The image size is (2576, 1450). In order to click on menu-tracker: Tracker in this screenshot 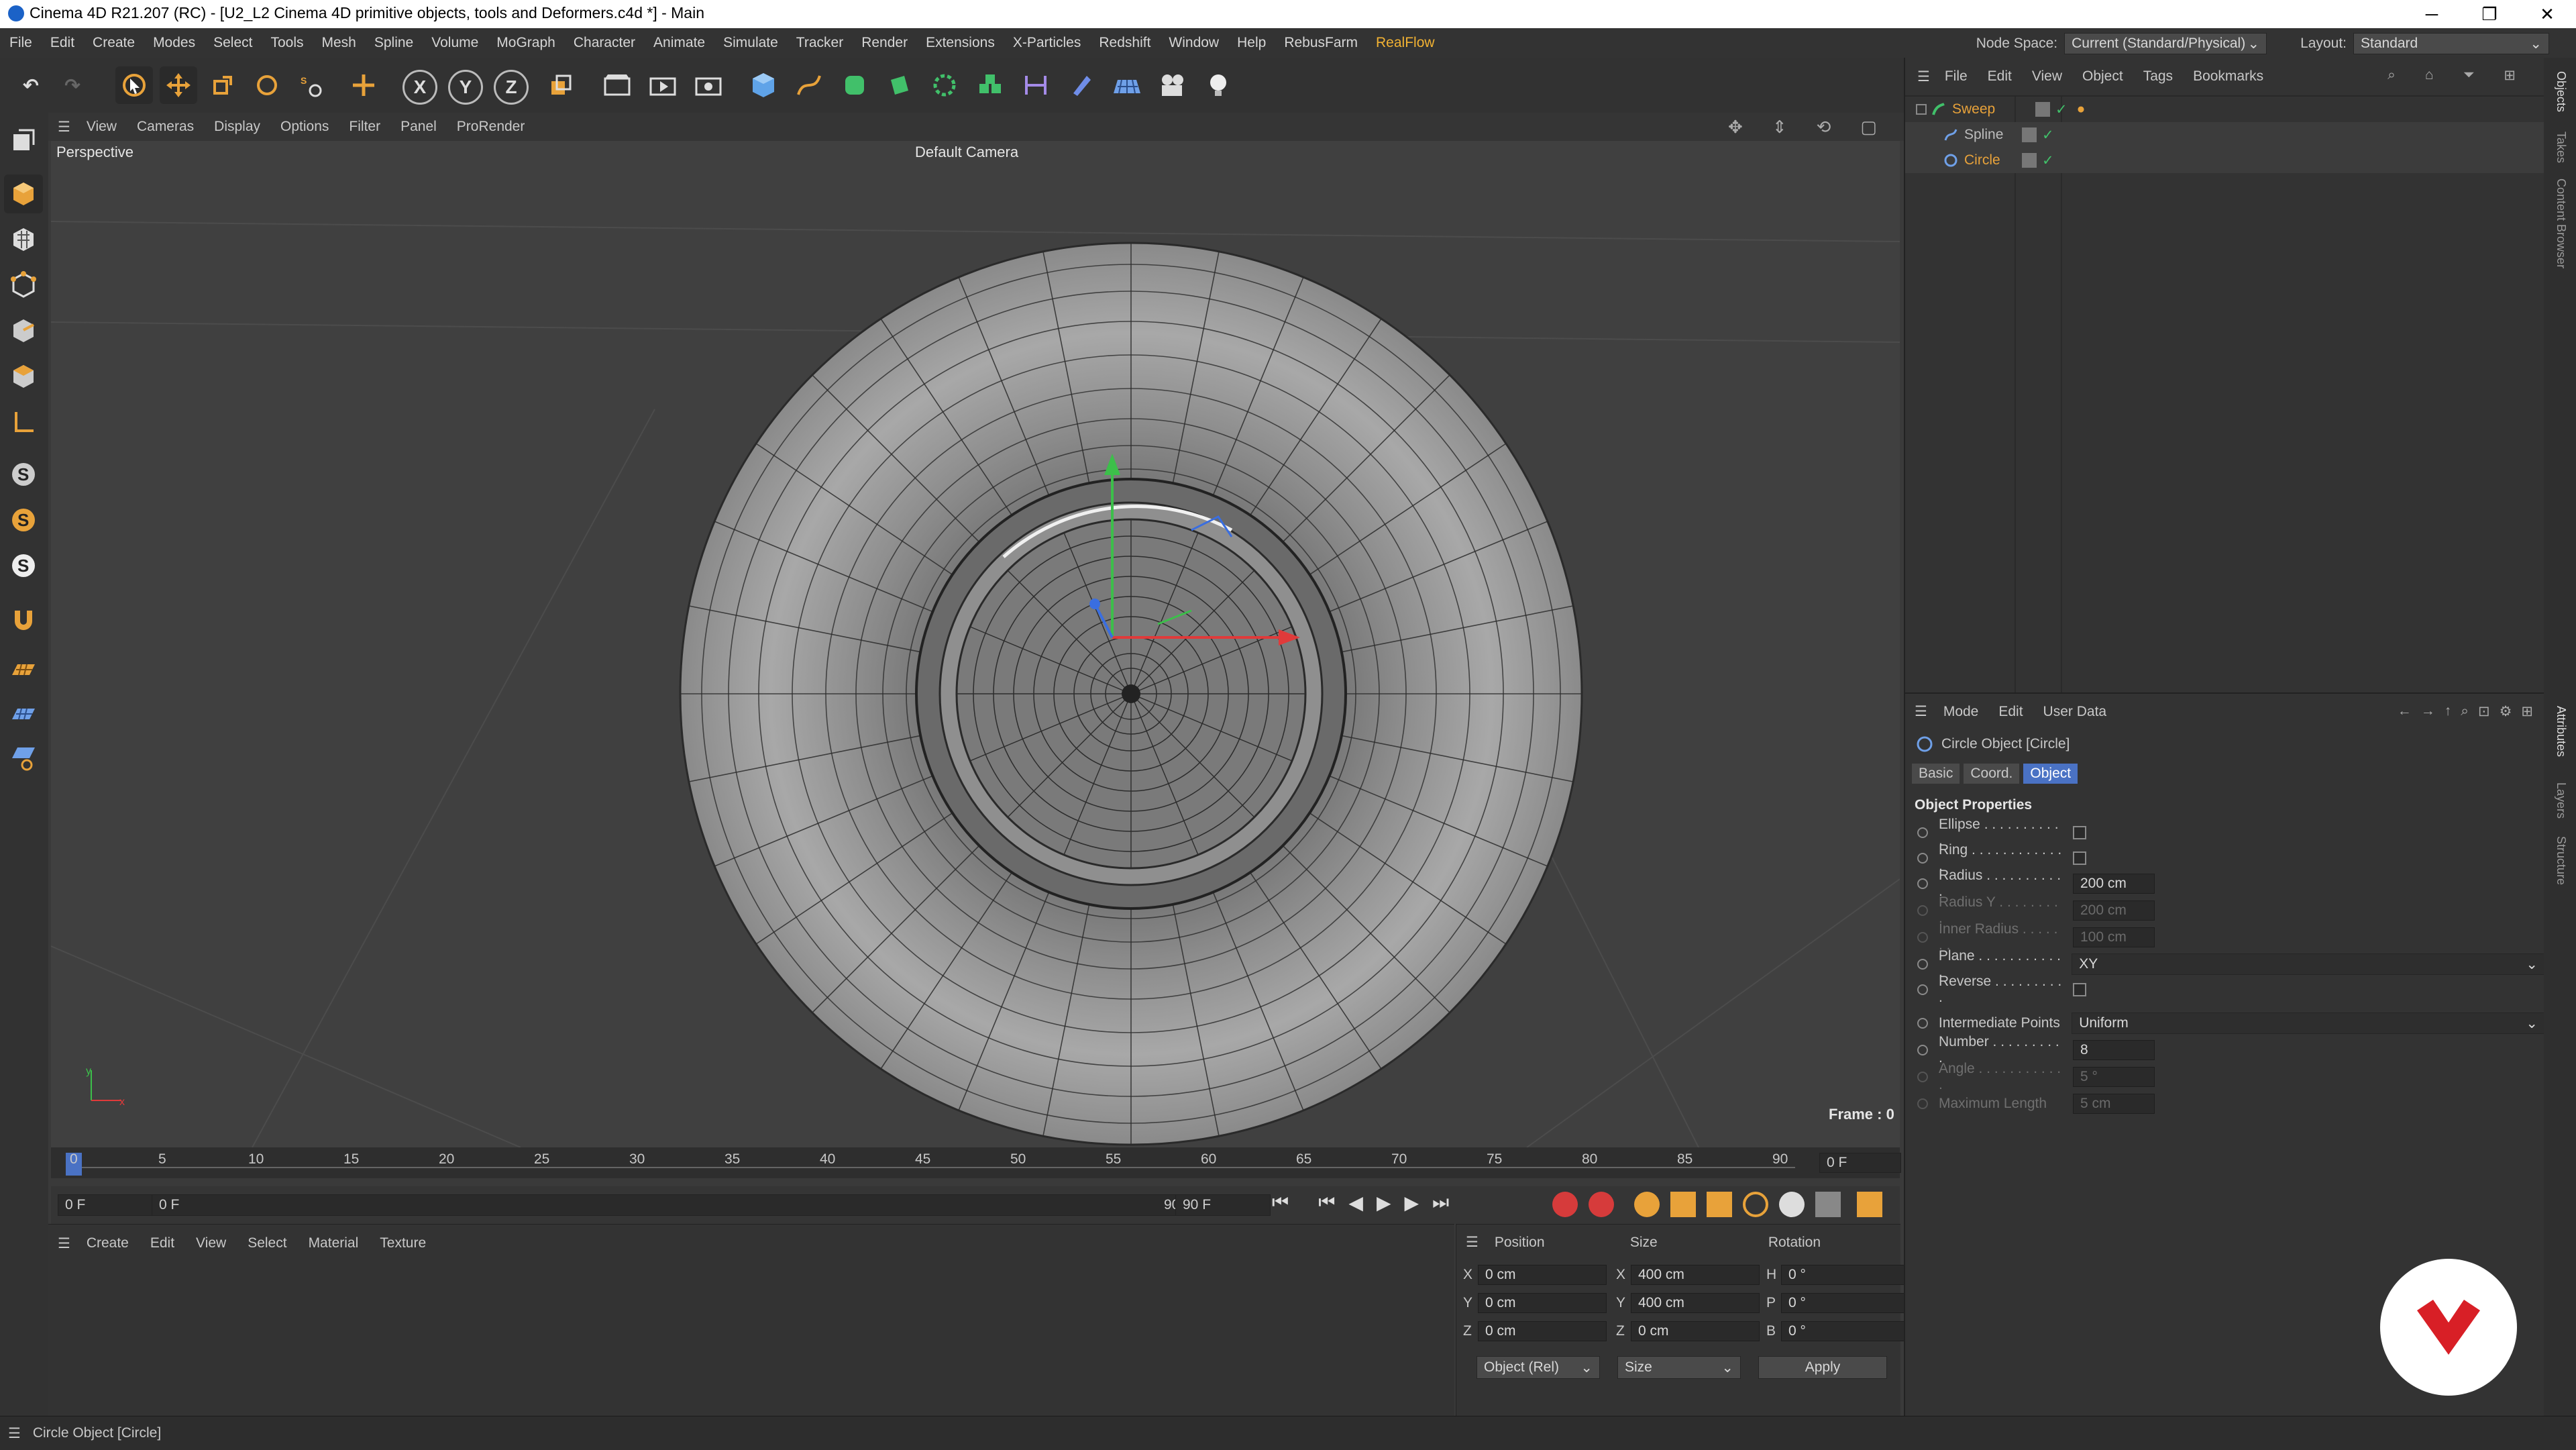, I will do `click(819, 43)`.